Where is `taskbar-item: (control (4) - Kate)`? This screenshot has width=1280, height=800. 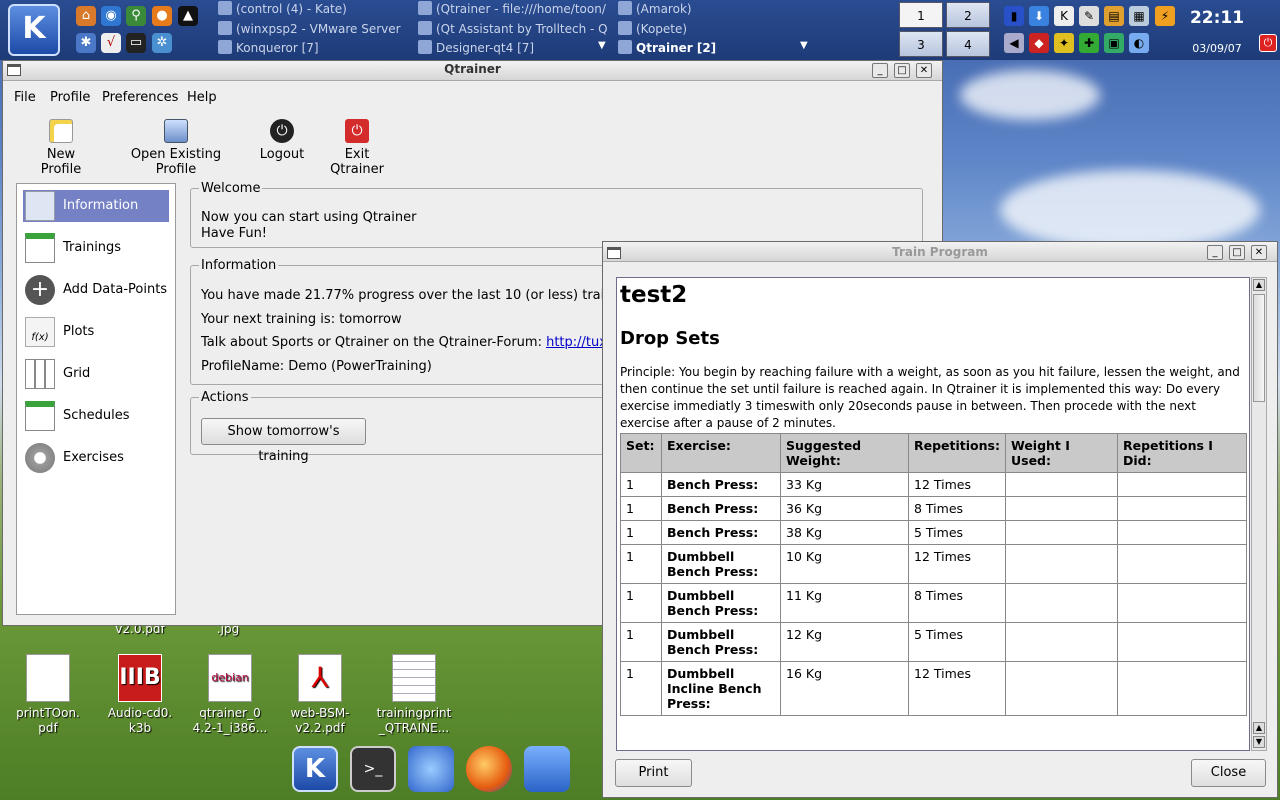 taskbar-item: (control (4) - Kate) is located at coordinates (313, 9).